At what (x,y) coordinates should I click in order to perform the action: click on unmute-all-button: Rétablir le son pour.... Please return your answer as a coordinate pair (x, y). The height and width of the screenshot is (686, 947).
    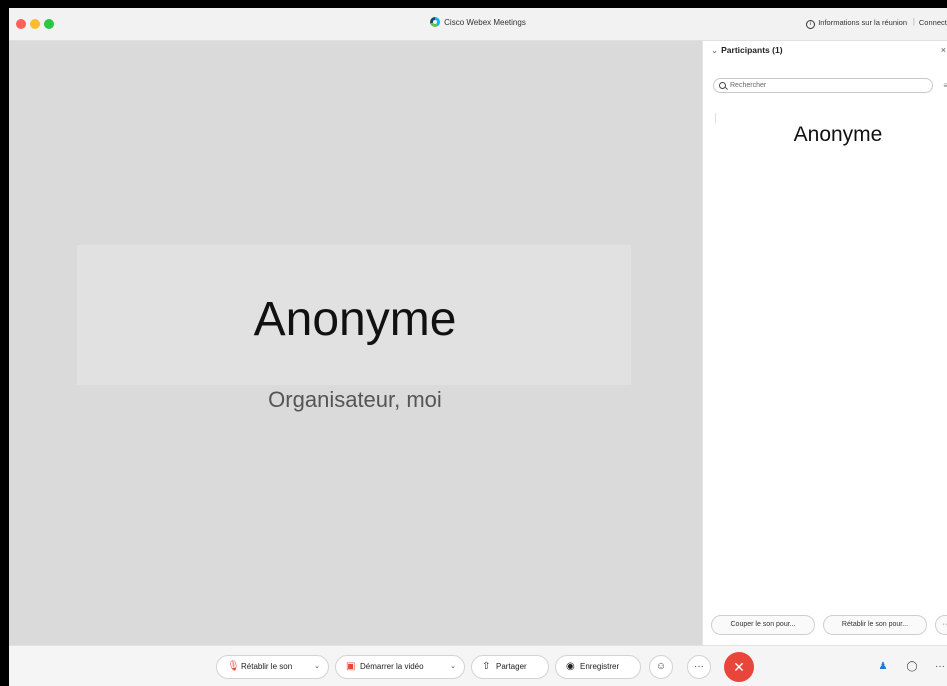
    Looking at the image, I should click on (875, 625).